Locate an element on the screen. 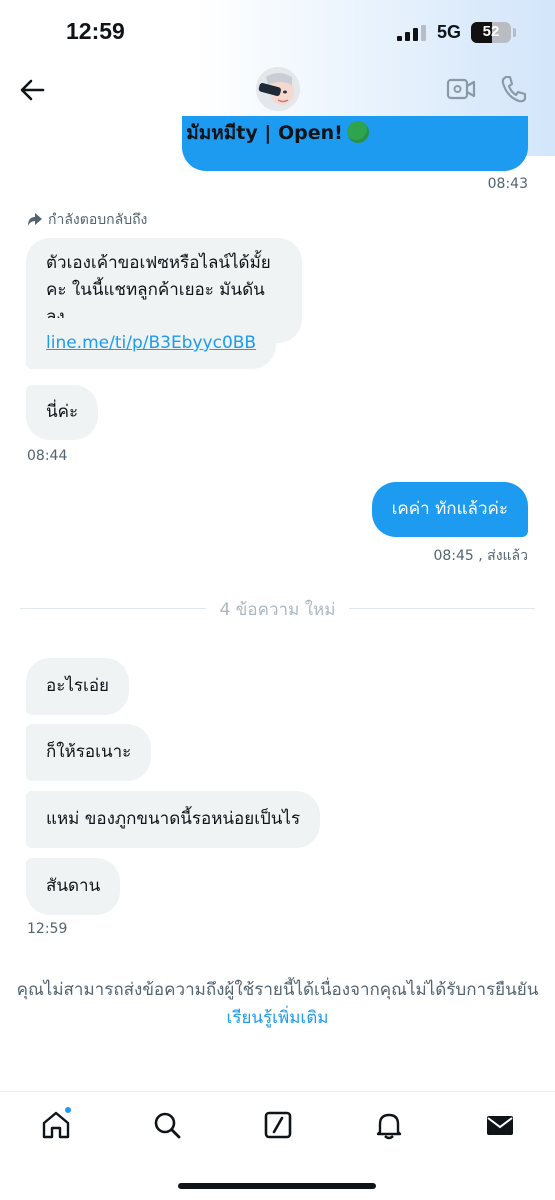  message-text: อะไรเอ่ย is located at coordinates (78, 686).